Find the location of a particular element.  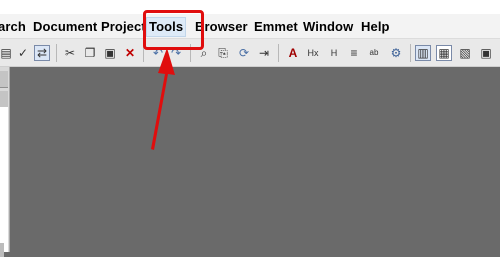

red-arrow-annotation is located at coordinates (163, 99).